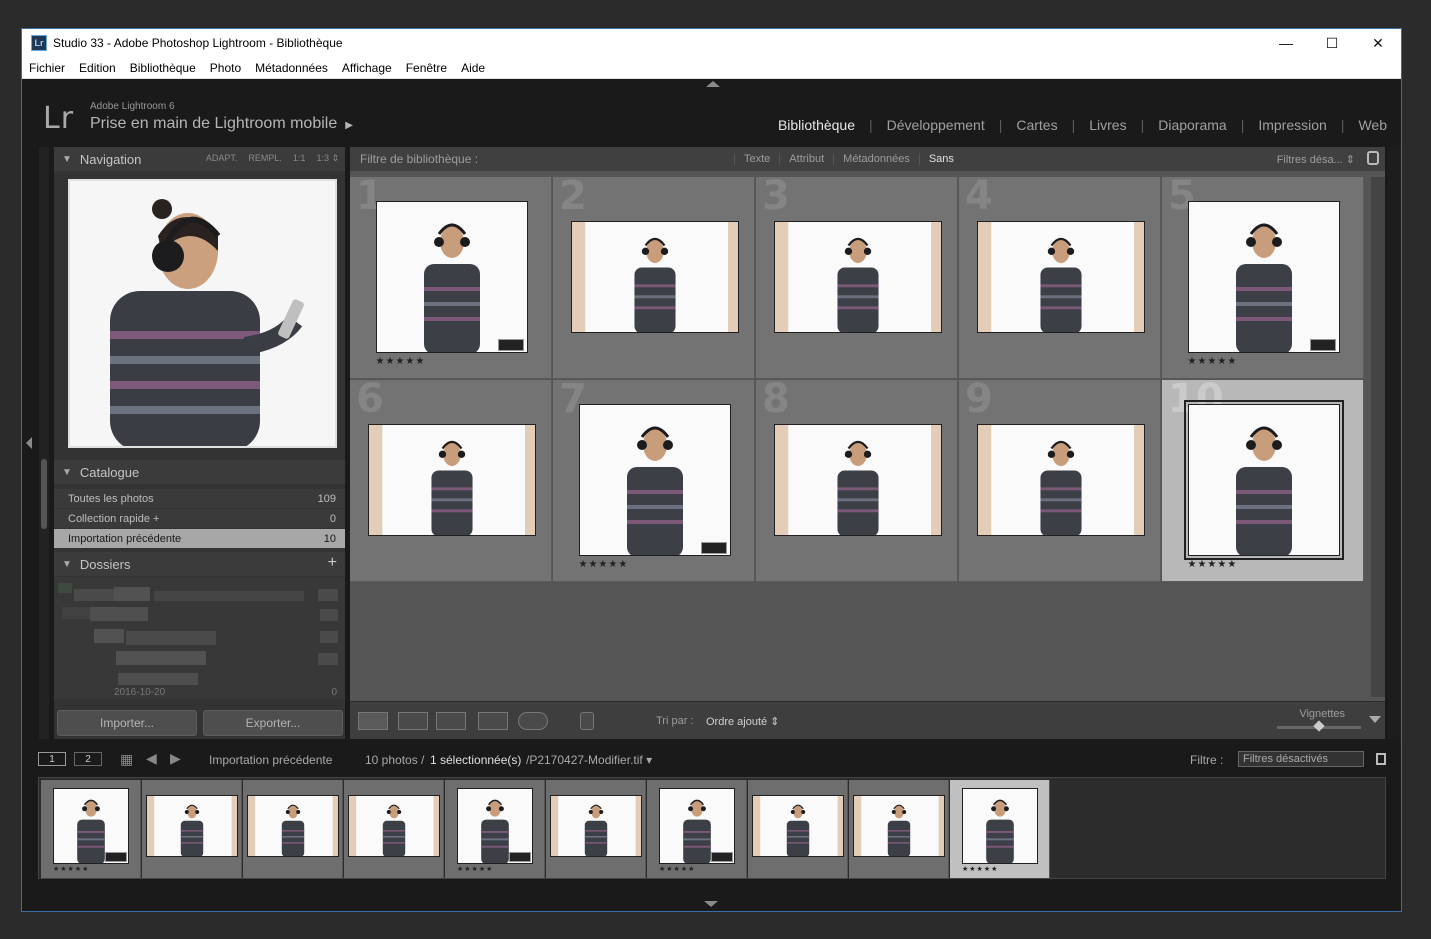 This screenshot has width=1431, height=939. I want to click on grid-cell: 10 ★★★★★, so click(1263, 479).